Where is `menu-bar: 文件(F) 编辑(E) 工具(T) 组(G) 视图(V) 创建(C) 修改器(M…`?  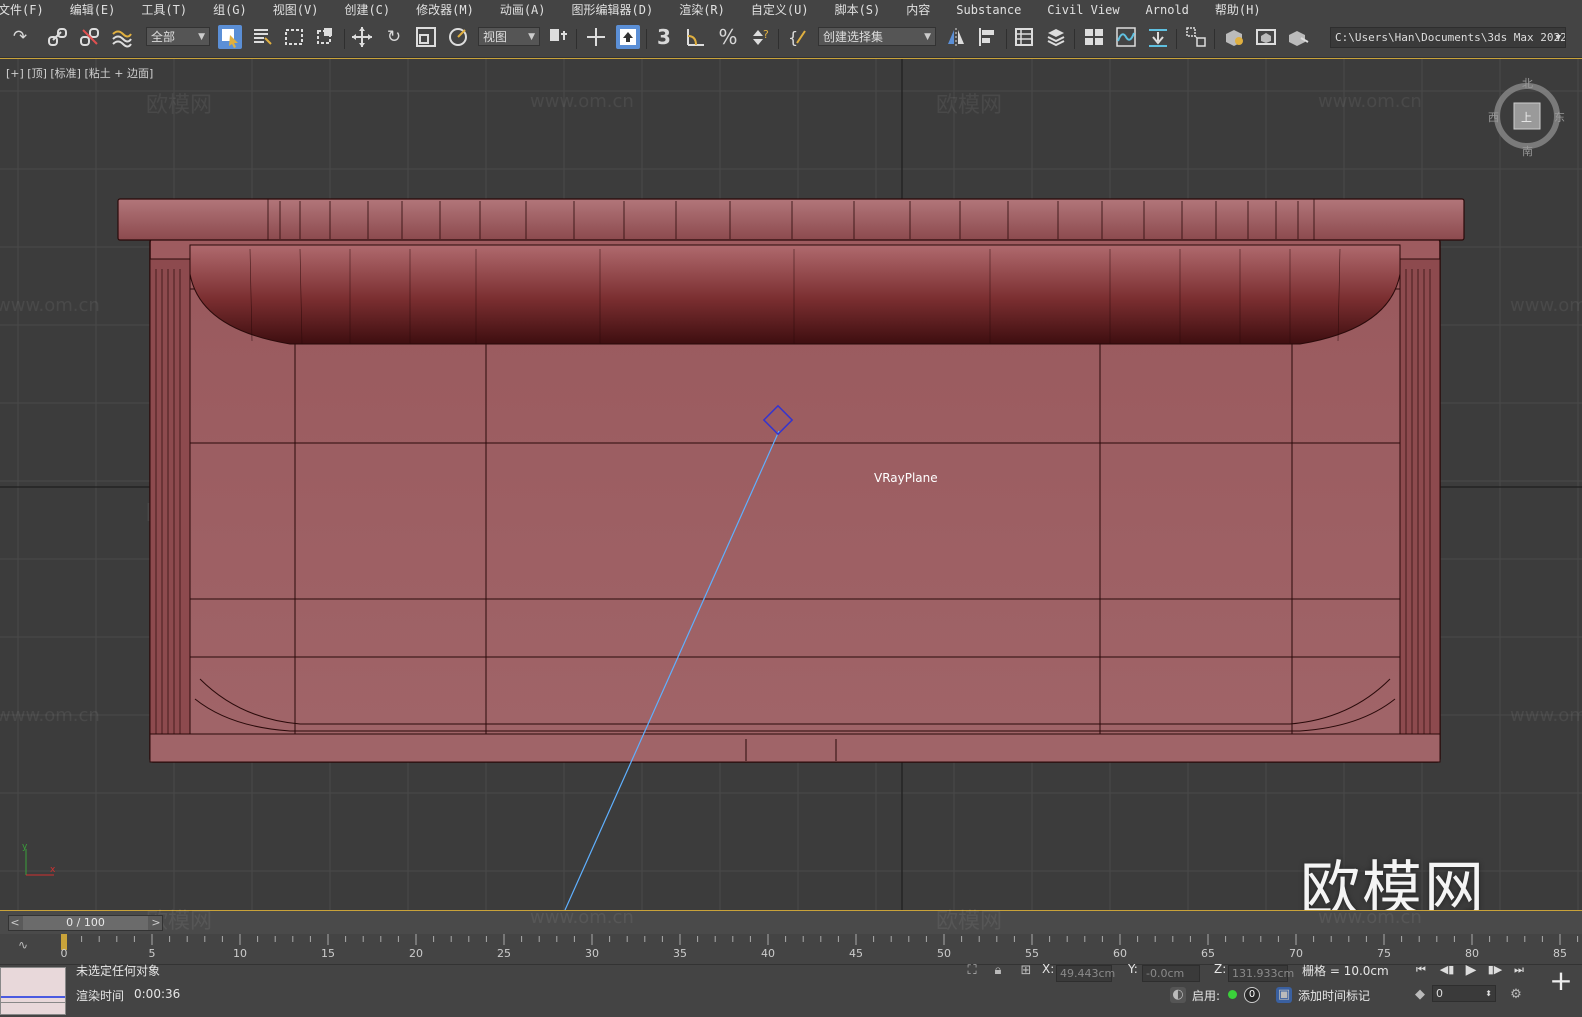 menu-bar: 文件(F) 编辑(E) 工具(T) 组(G) 视图(V) 创建(C) 修改器(M… is located at coordinates (791, 9).